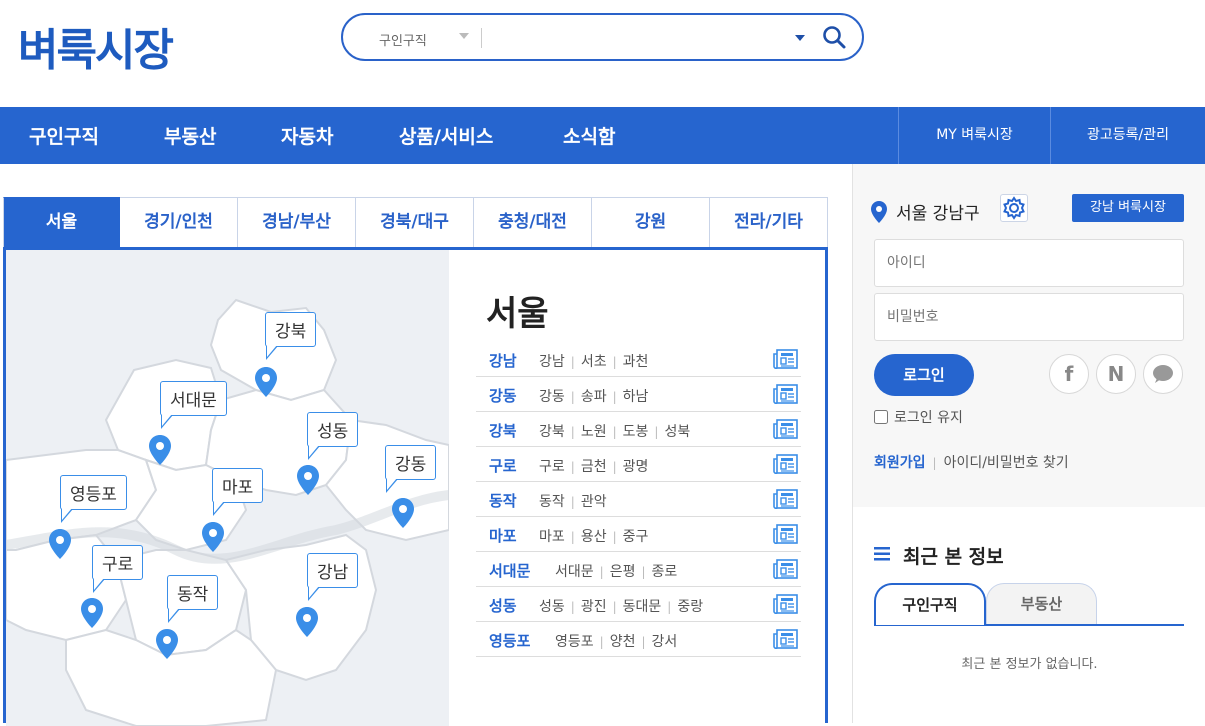 Image resolution: width=1205 pixels, height=726 pixels. I want to click on sub-district-link: 용산, so click(594, 537).